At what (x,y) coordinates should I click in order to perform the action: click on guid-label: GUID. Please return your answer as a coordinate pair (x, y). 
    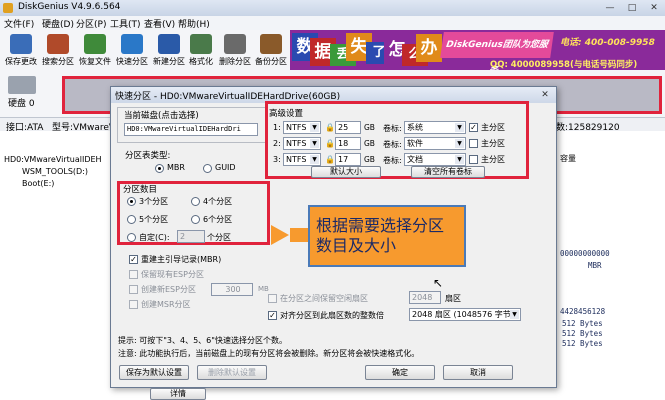
    Looking at the image, I should click on (225, 167).